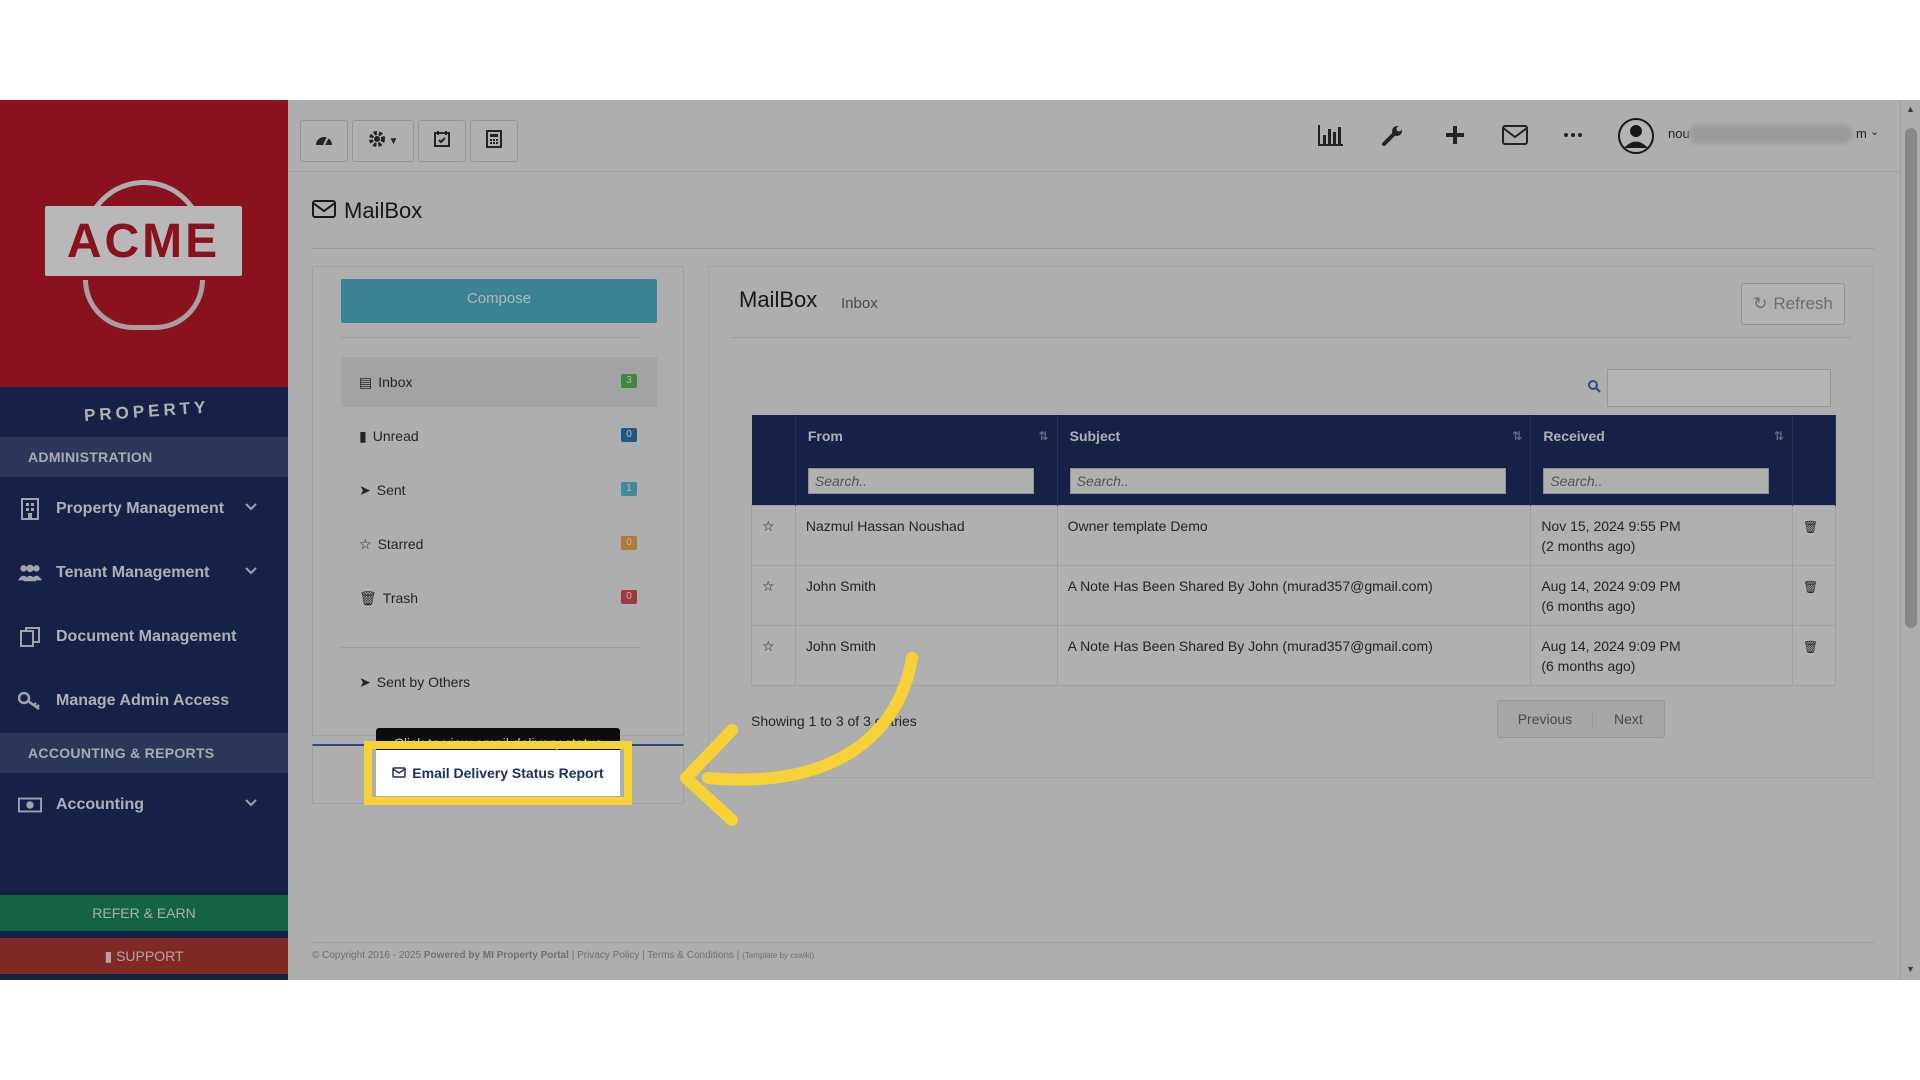  I want to click on folder-sent-by-others: ➤ Sent by Others, so click(499, 682).